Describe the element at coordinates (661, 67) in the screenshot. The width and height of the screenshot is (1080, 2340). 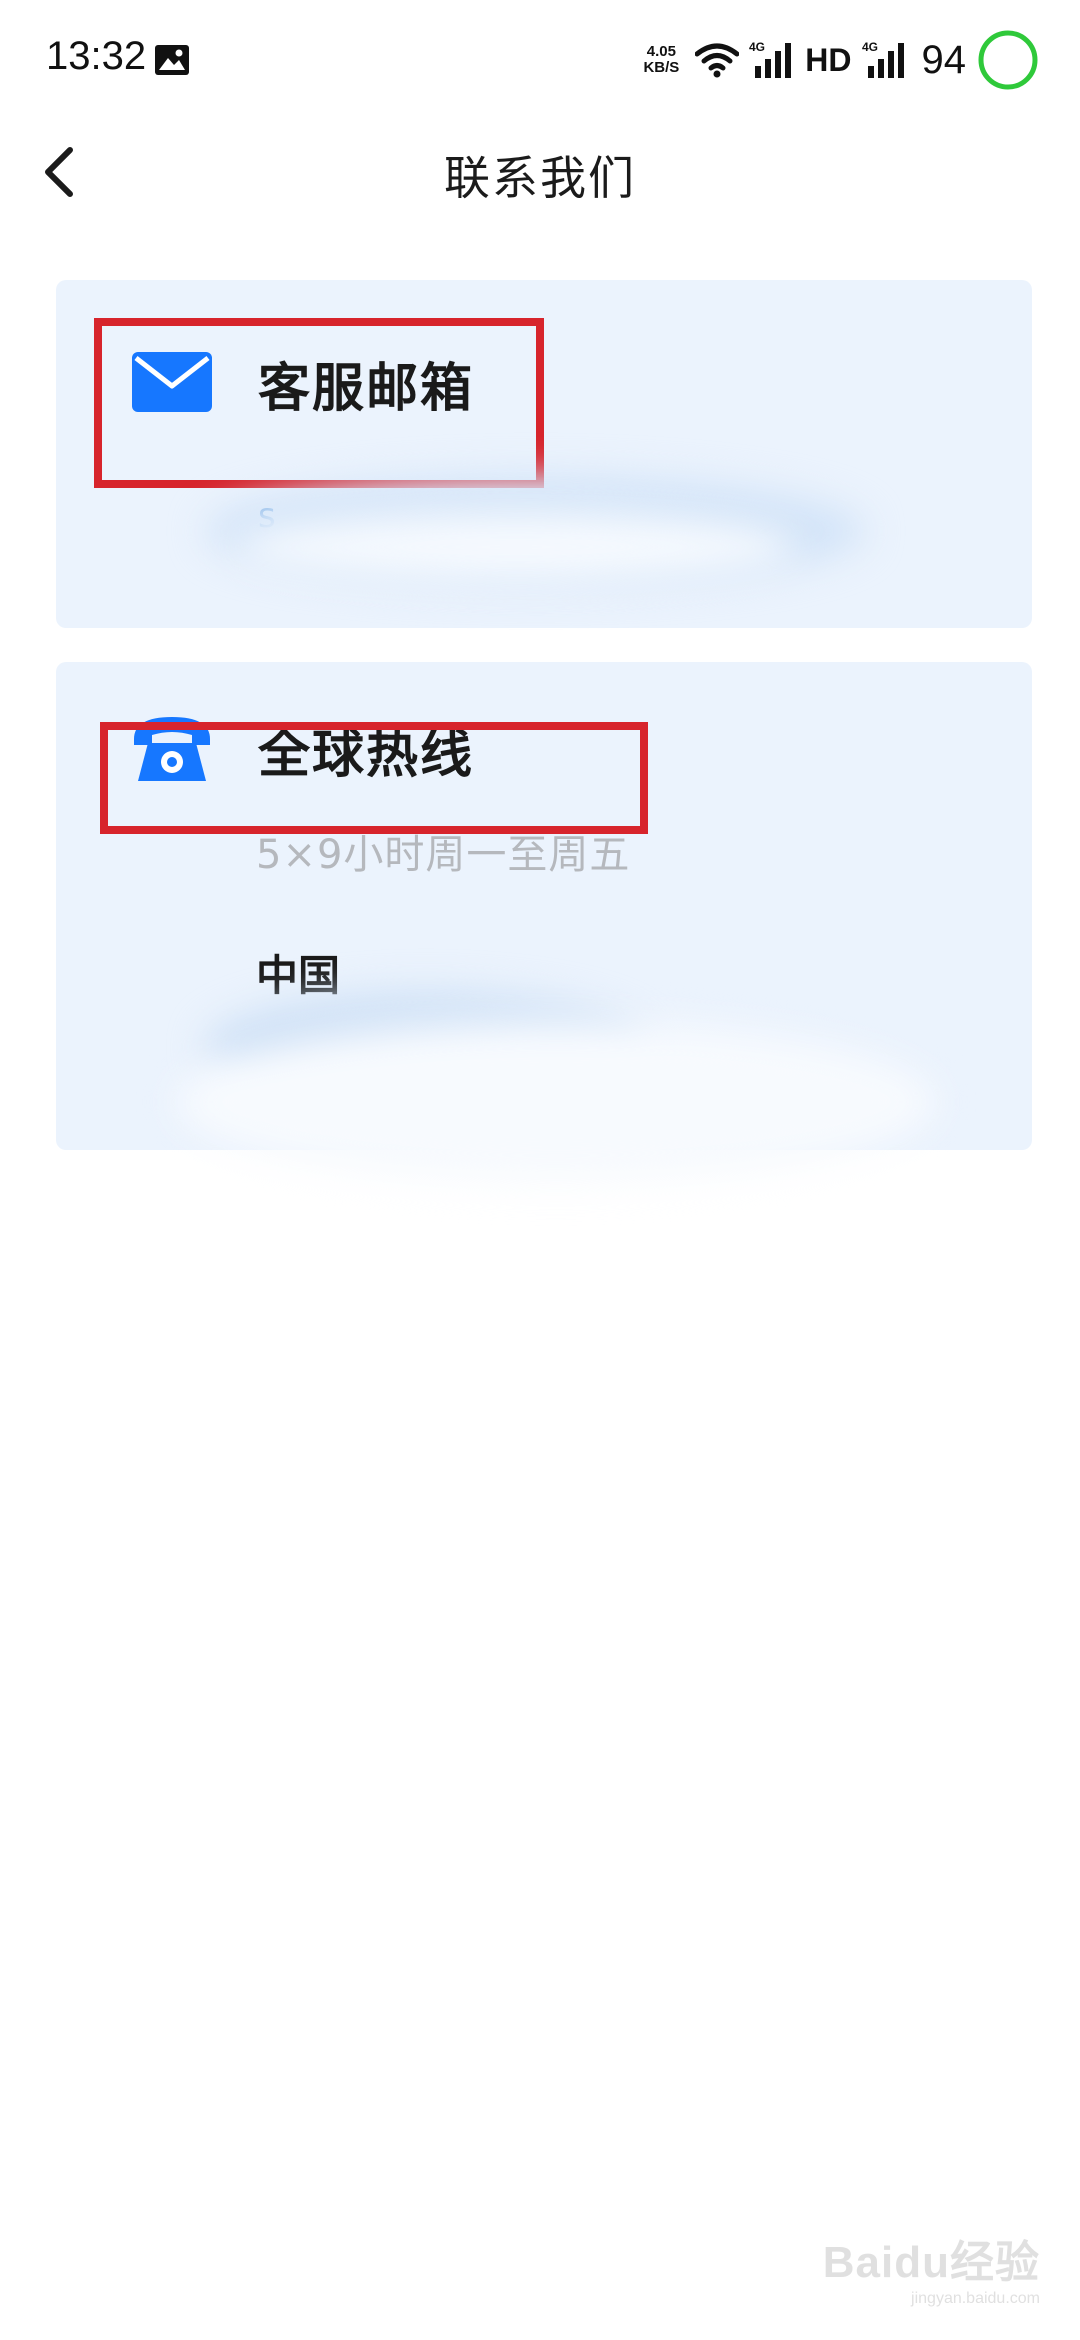
I see `network-speed-unit: KB/S` at that location.